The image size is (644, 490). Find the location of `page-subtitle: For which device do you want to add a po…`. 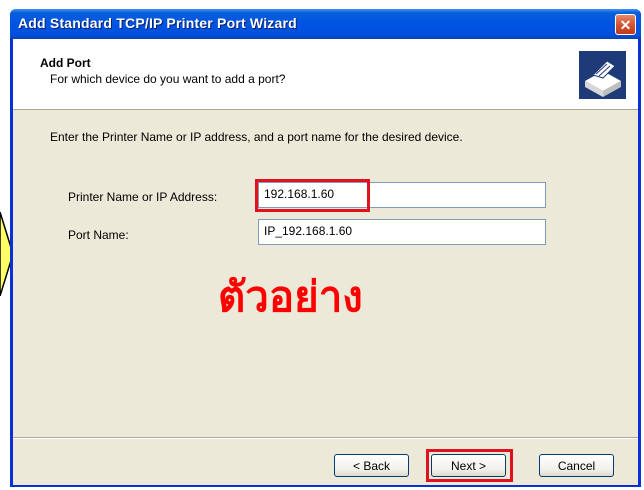

page-subtitle: For which device do you want to add a po… is located at coordinates (168, 79).